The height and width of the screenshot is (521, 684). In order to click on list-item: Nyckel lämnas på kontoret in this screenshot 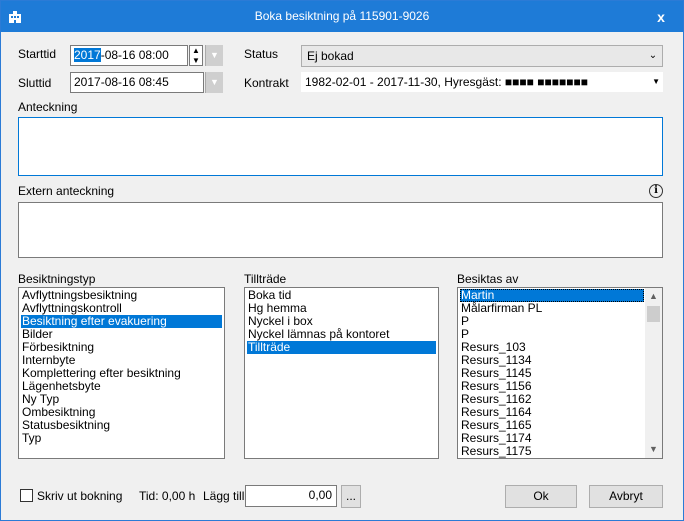, I will do `click(341, 334)`.